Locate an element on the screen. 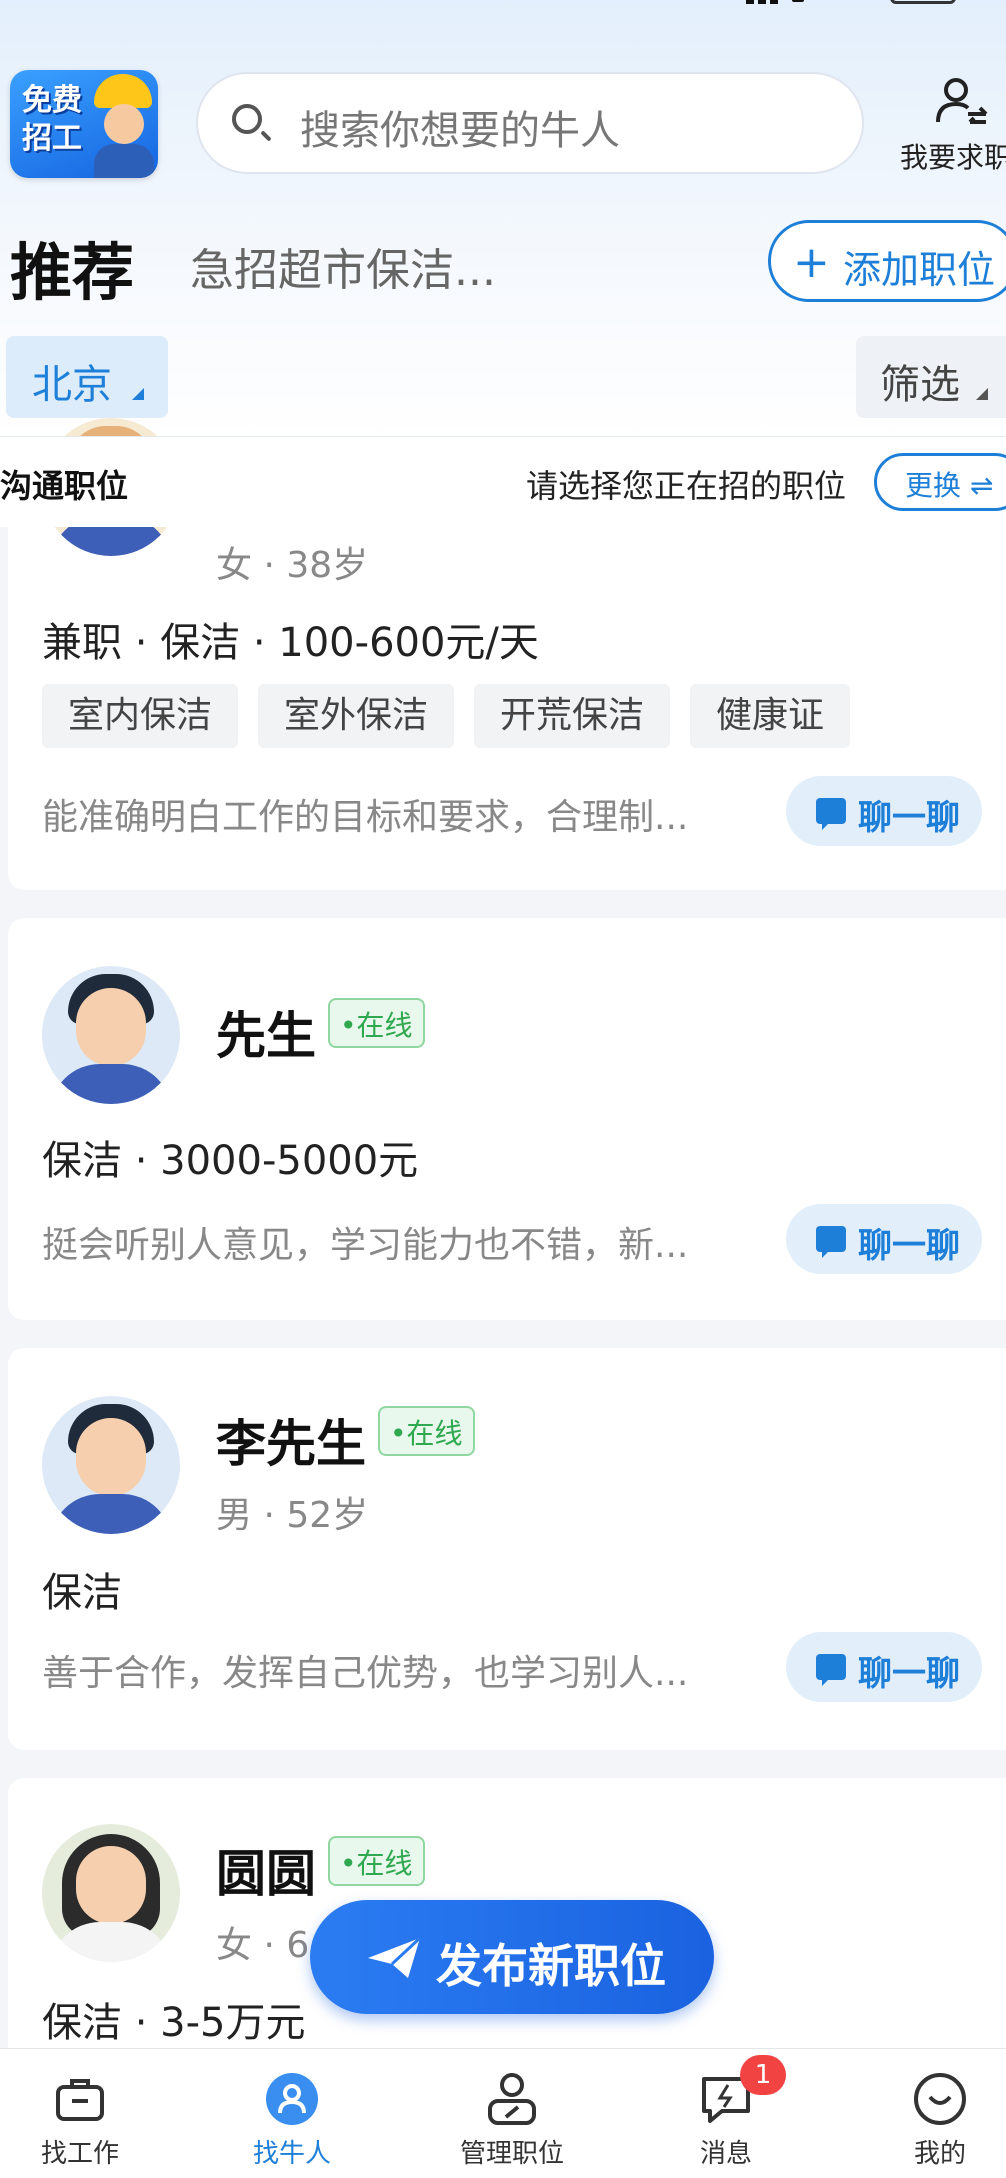  person-icon is located at coordinates (292, 2099).